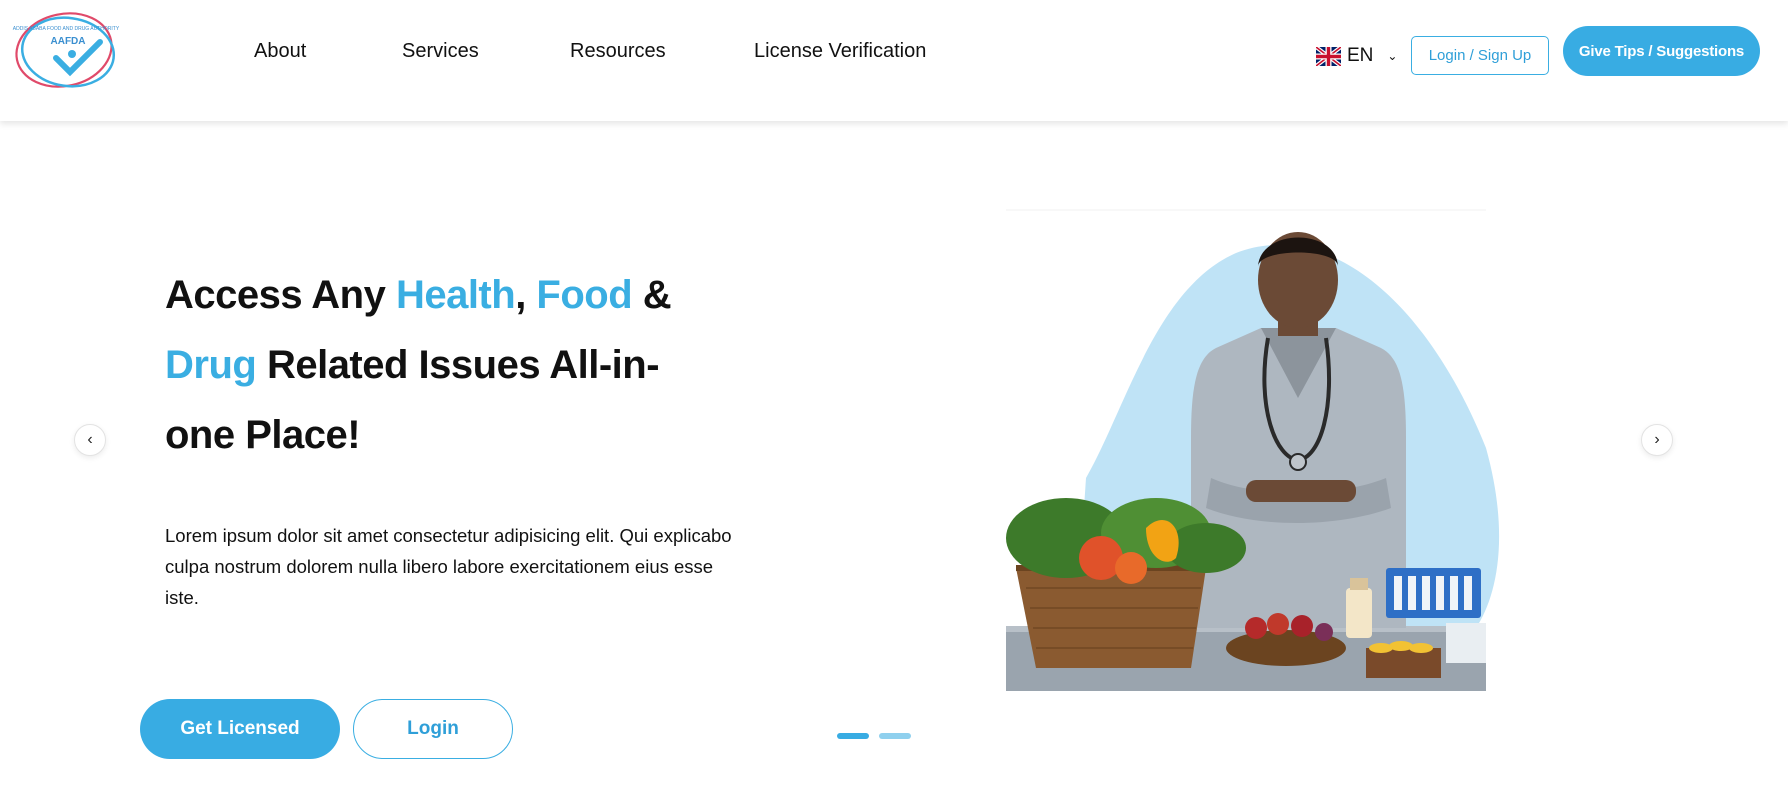 Image resolution: width=1788 pixels, height=797 pixels. I want to click on login-signup-button: Login / Sign Up, so click(1480, 55).